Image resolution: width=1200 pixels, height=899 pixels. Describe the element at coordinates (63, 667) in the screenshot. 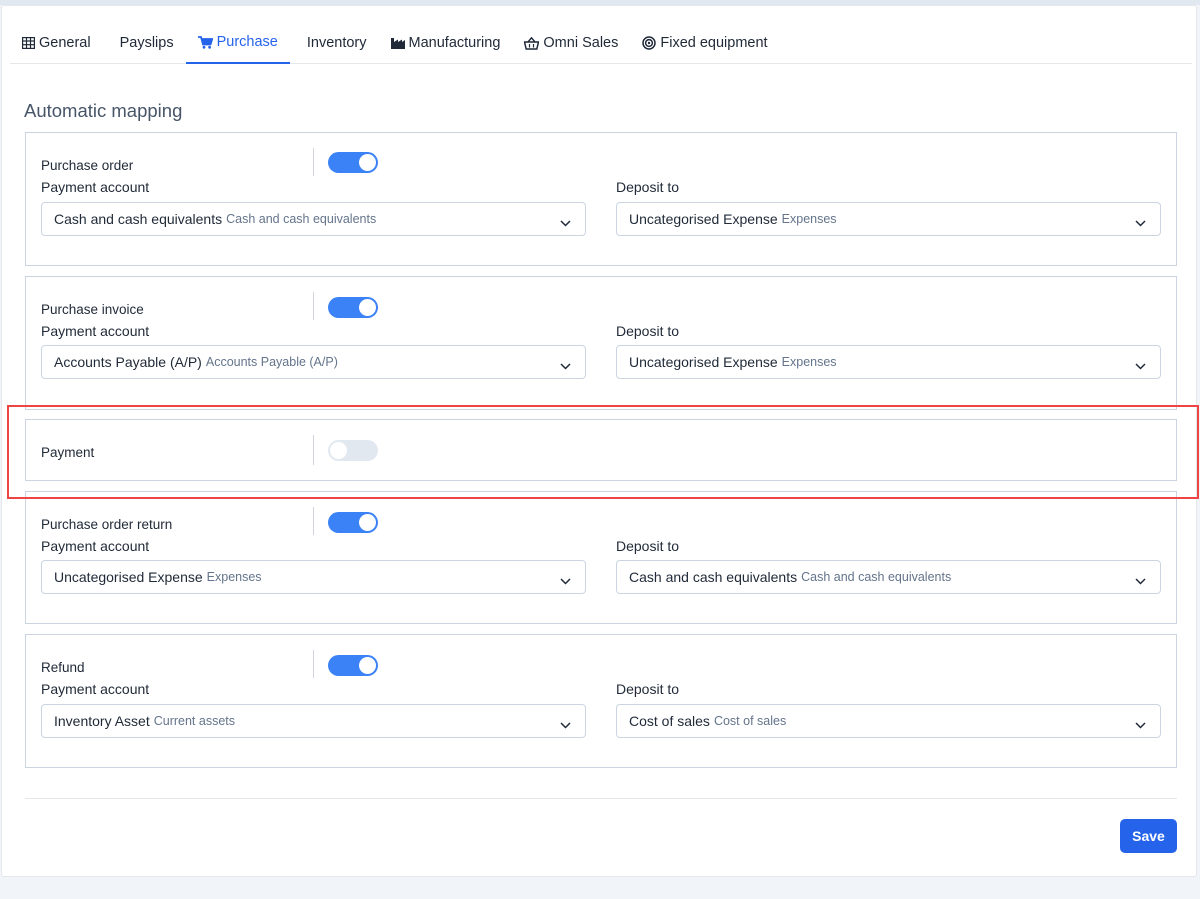

I see `section-title: Refund` at that location.